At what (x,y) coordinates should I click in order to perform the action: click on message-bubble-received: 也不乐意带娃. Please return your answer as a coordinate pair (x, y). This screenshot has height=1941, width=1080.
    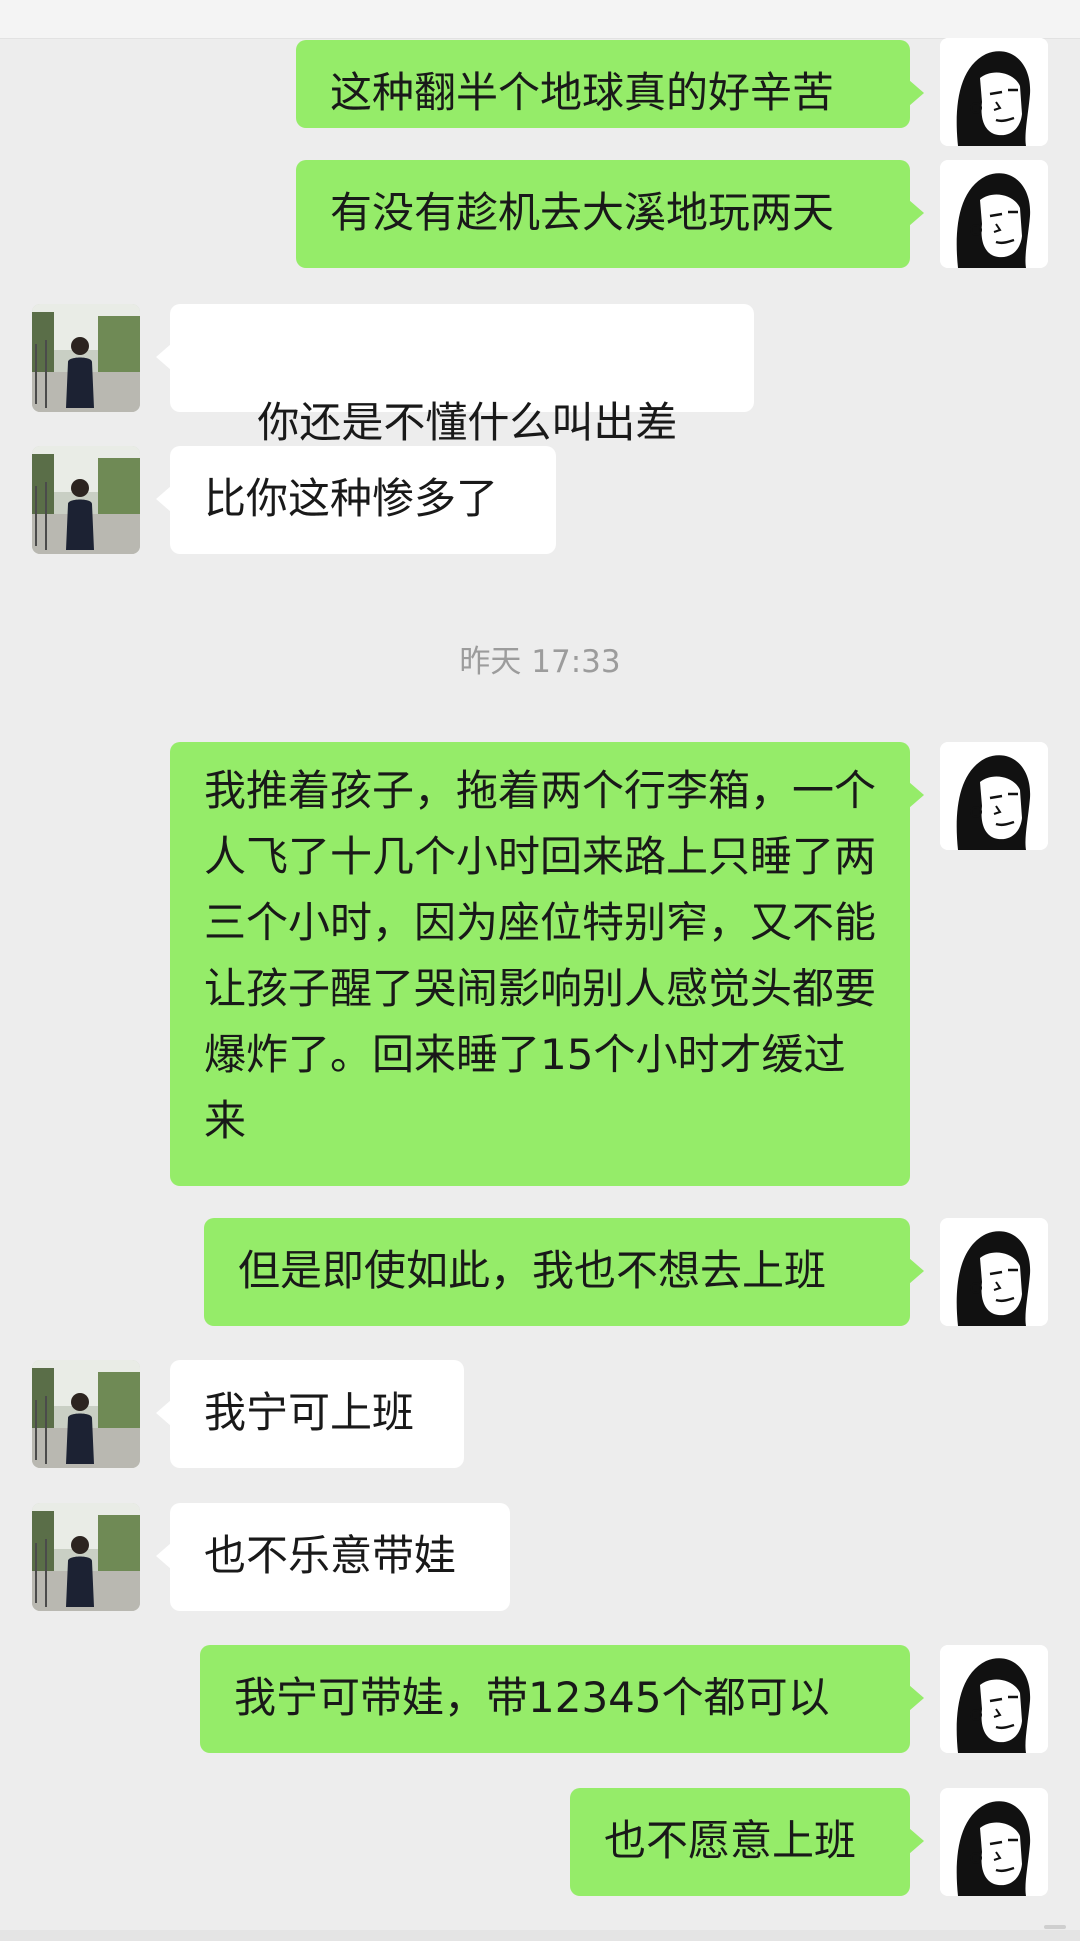
    Looking at the image, I should click on (333, 1557).